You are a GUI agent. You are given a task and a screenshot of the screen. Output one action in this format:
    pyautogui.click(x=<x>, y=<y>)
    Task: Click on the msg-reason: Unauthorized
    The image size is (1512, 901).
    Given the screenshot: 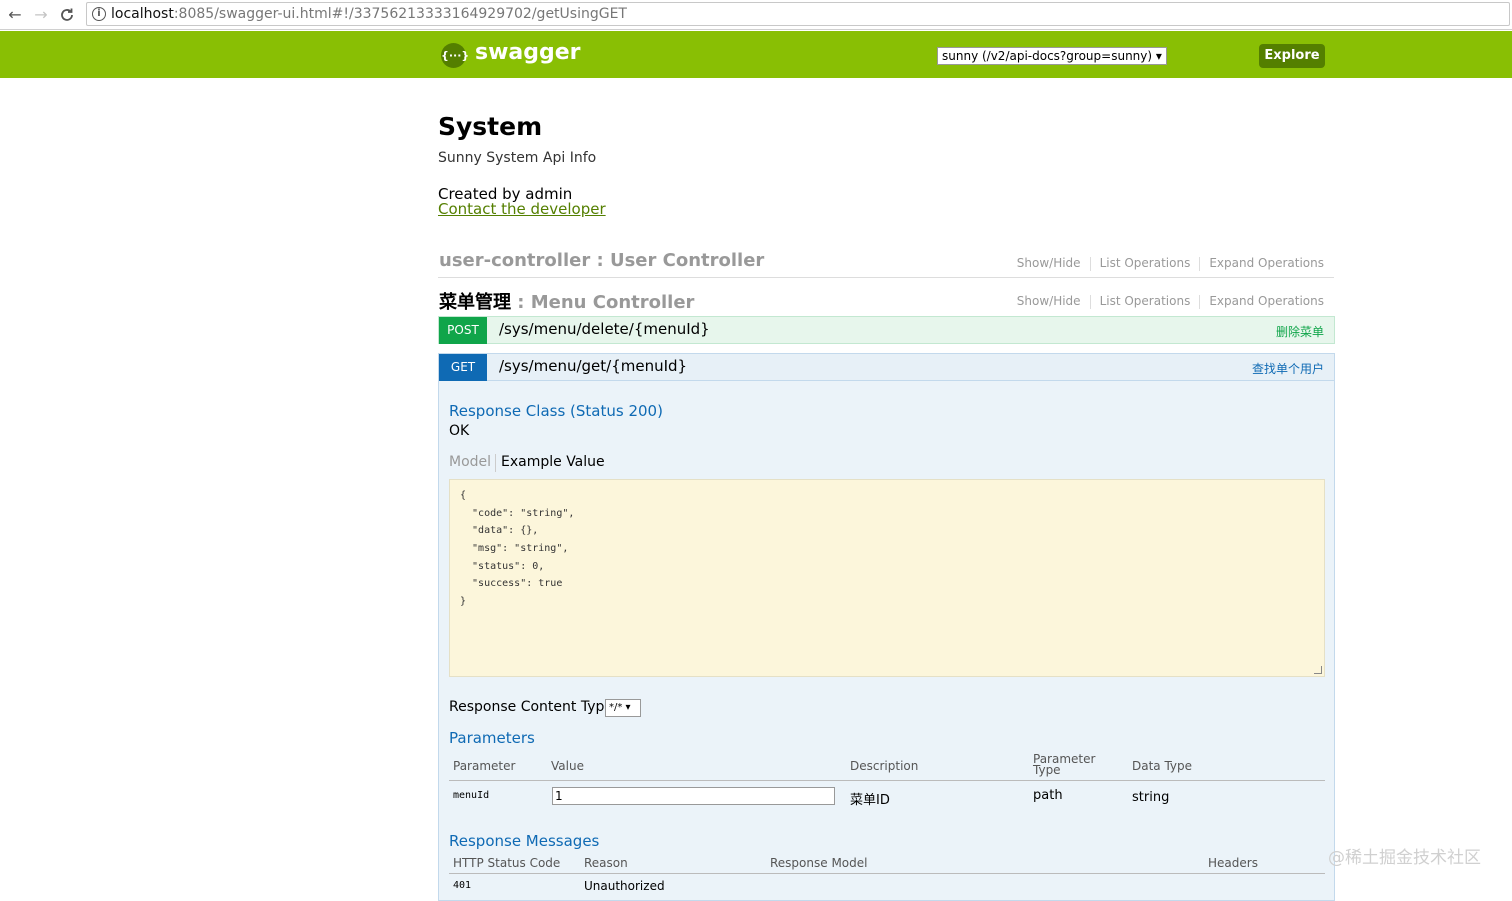 What is the action you would take?
    pyautogui.click(x=624, y=886)
    